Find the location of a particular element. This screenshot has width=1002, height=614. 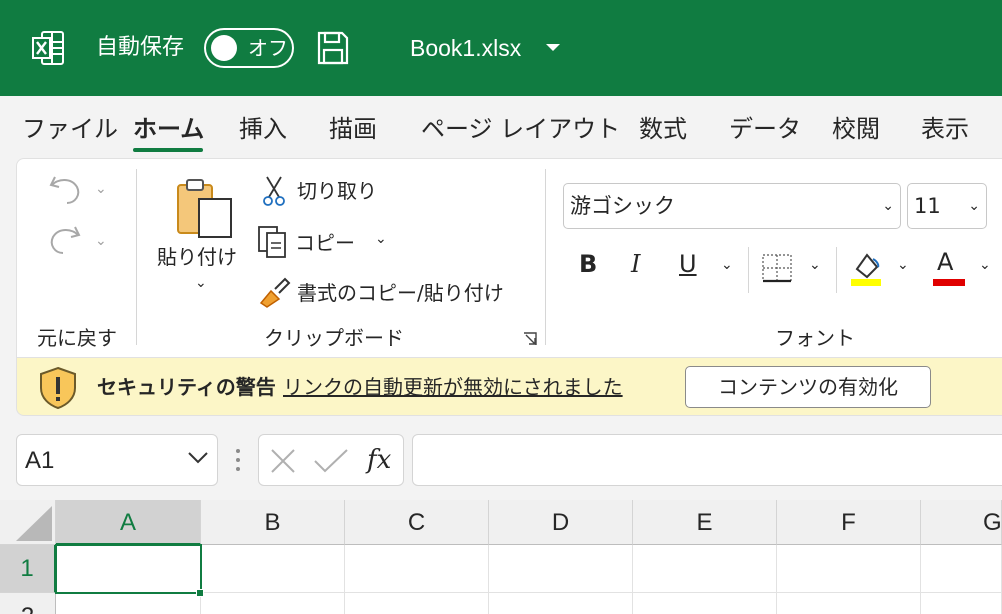

column-header-a: A is located at coordinates (128, 522).